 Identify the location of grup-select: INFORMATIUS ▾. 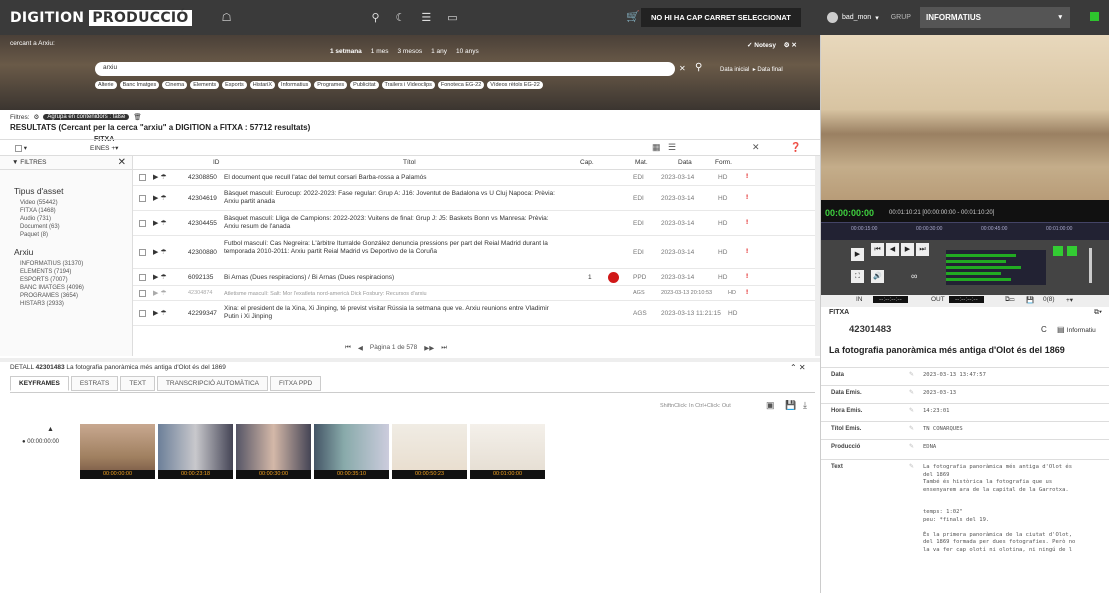
(995, 17).